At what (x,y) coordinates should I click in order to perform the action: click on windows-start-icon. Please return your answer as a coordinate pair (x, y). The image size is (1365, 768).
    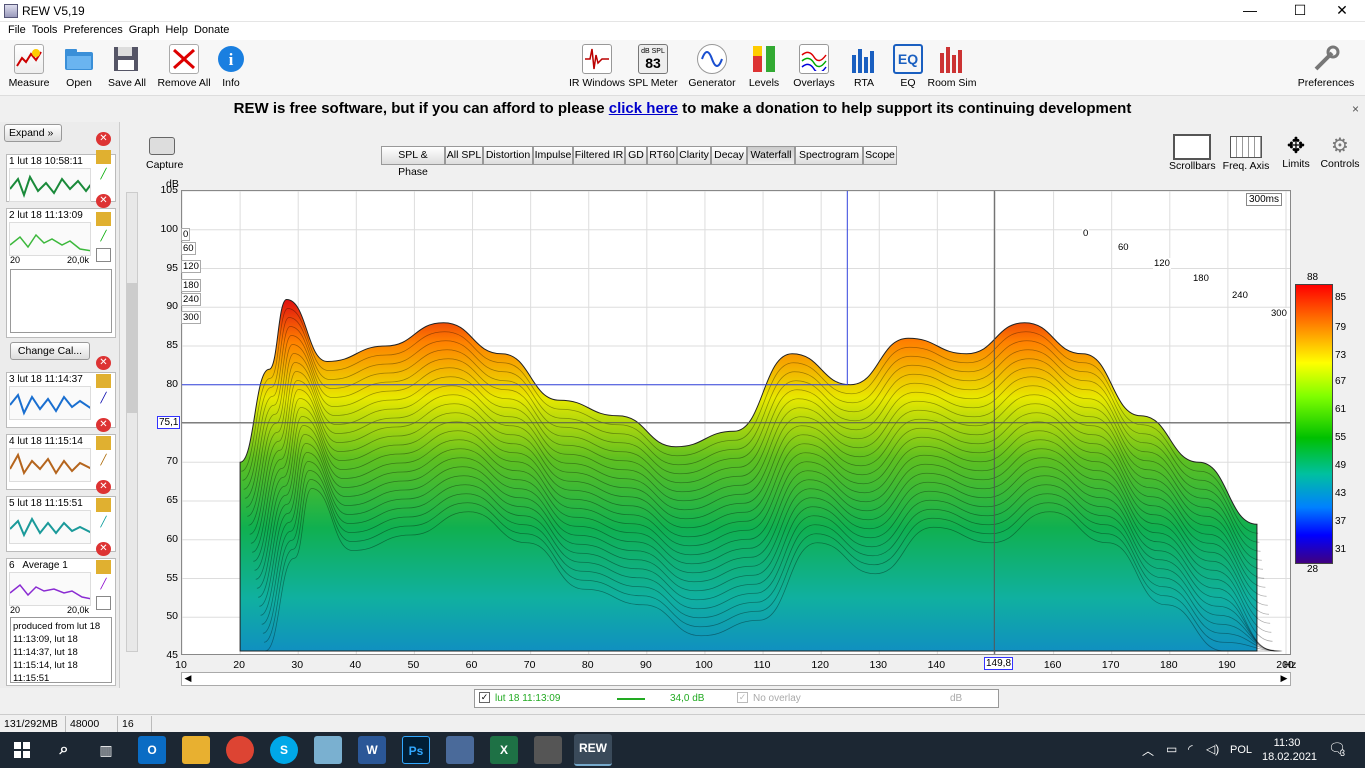
    Looking at the image, I should click on (22, 750).